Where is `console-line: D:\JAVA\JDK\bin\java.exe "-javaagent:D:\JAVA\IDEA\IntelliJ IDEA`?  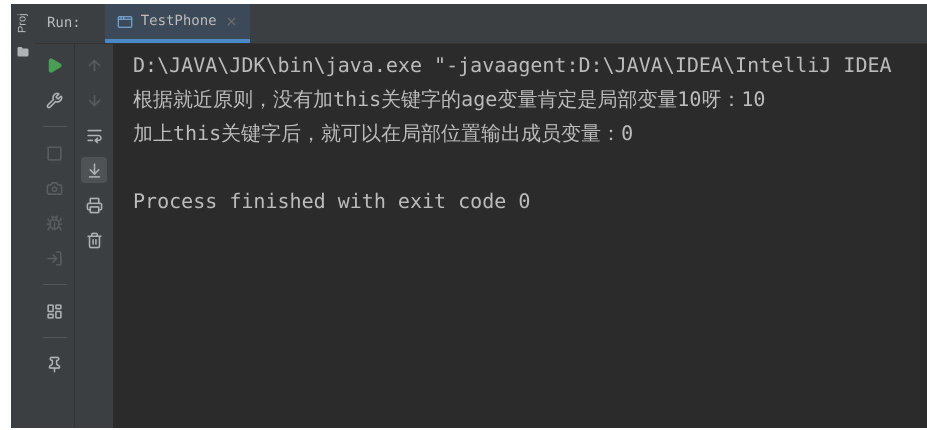
console-line: D:\JAVA\JDK\bin\java.exe "-javaagent:D:\JAVA\IDEA\IntelliJ IDEA is located at coordinates (512, 65).